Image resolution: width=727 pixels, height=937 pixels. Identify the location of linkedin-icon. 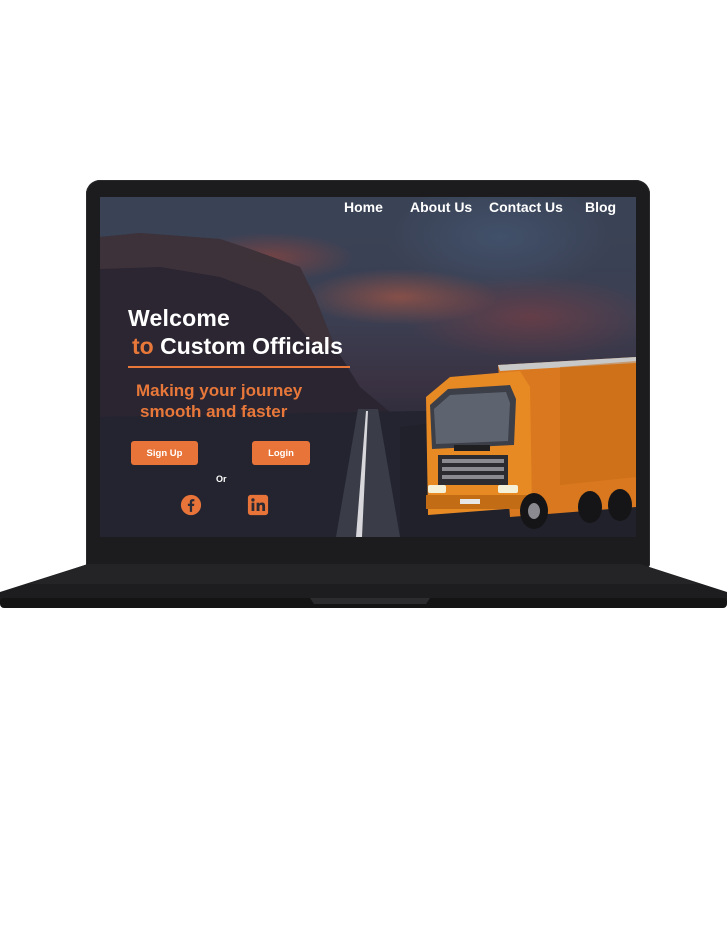
(258, 505).